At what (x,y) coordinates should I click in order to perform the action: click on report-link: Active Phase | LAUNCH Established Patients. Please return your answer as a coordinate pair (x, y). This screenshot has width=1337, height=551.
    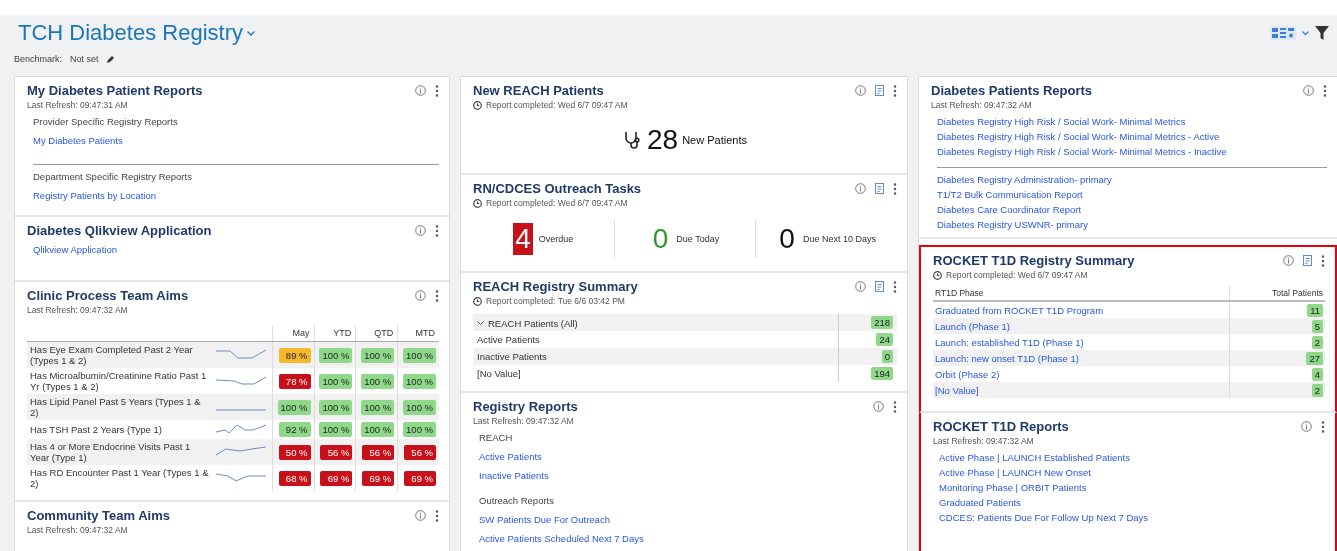
    Looking at the image, I should click on (1132, 457).